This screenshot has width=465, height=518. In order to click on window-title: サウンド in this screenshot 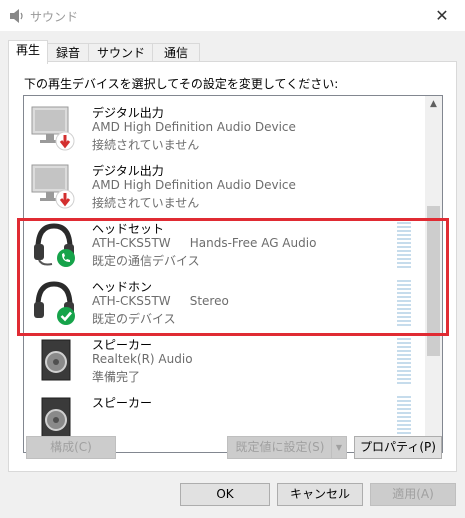, I will do `click(54, 17)`.